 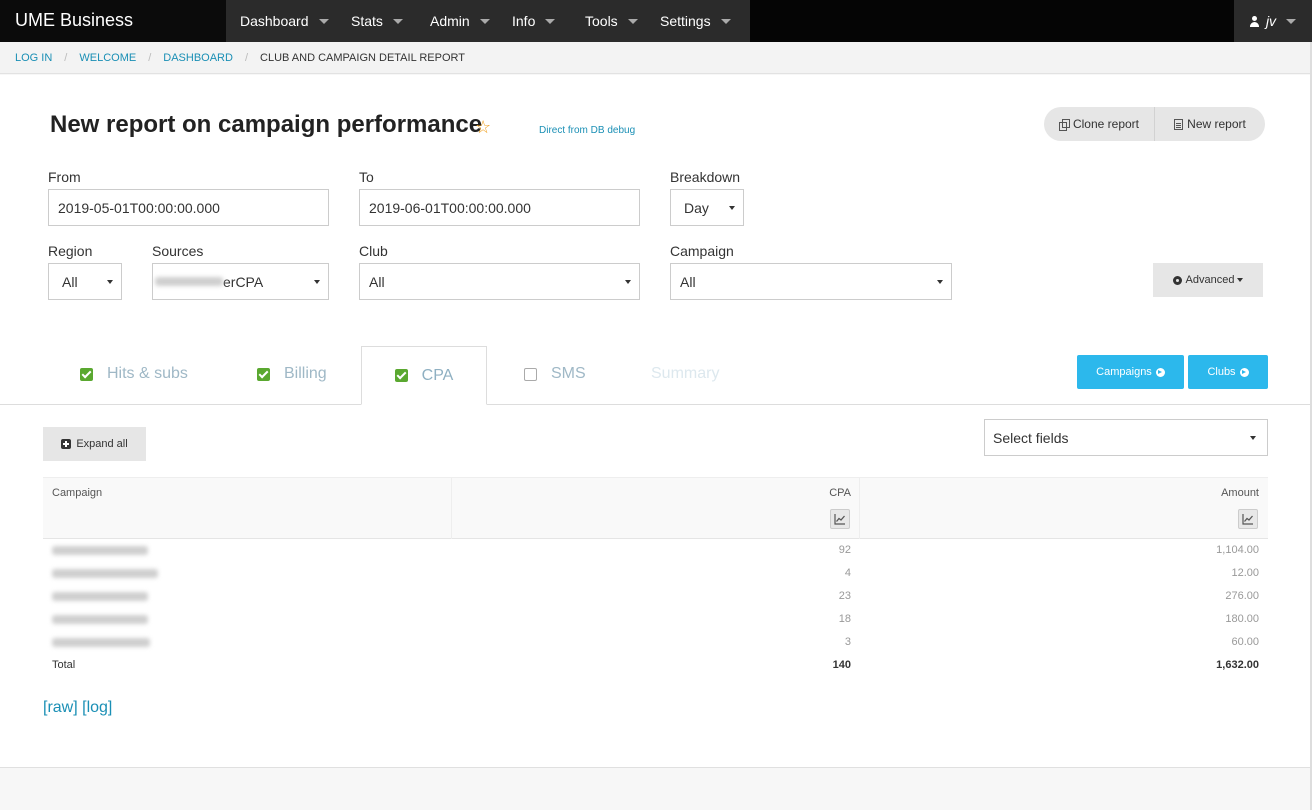 I want to click on clone-icon, so click(x=1064, y=124).